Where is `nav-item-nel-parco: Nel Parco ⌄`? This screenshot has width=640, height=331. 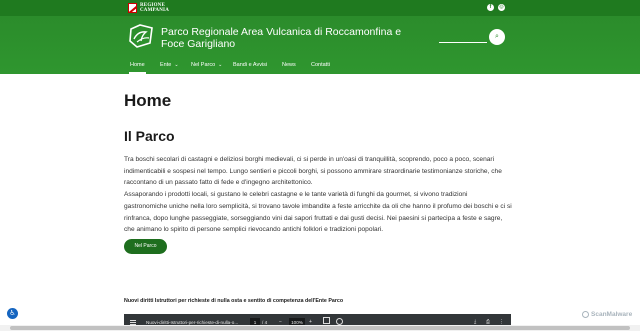 nav-item-nel-parco: Nel Parco ⌄ is located at coordinates (206, 65).